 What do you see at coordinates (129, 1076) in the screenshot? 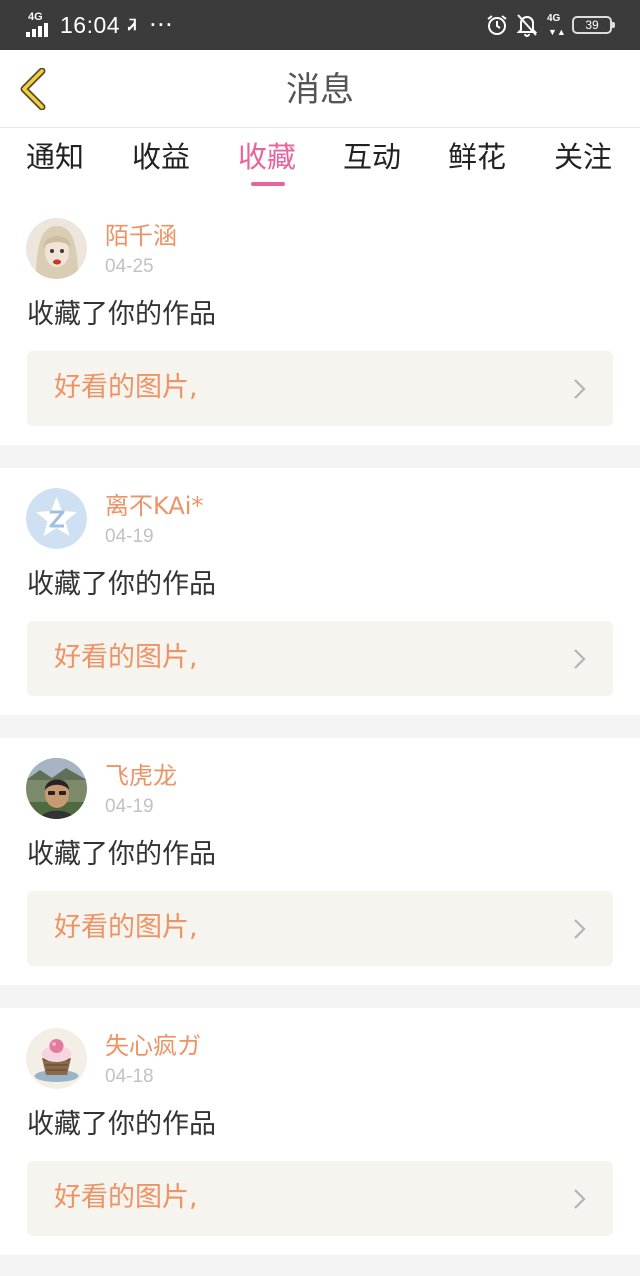
I see `notification-date: 04-18` at bounding box center [129, 1076].